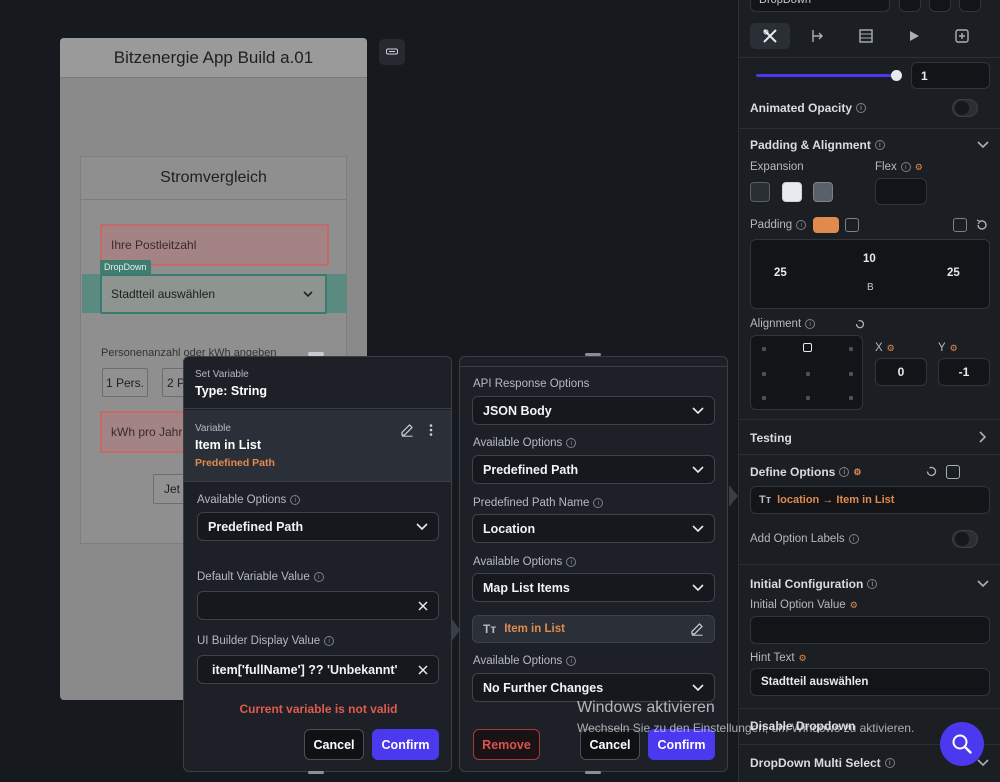 The image size is (1000, 782). I want to click on copy-icon, so click(960, 225).